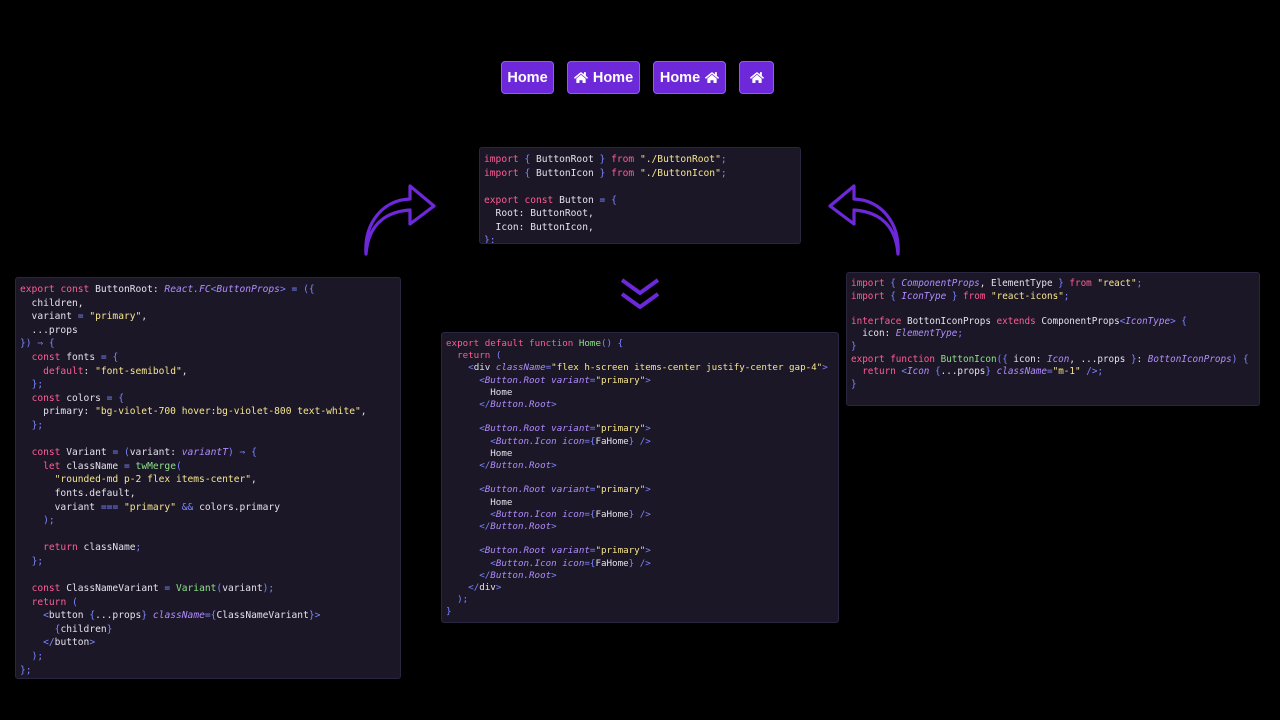 The image size is (1280, 720). I want to click on double-chevron-down-icon, so click(640, 293).